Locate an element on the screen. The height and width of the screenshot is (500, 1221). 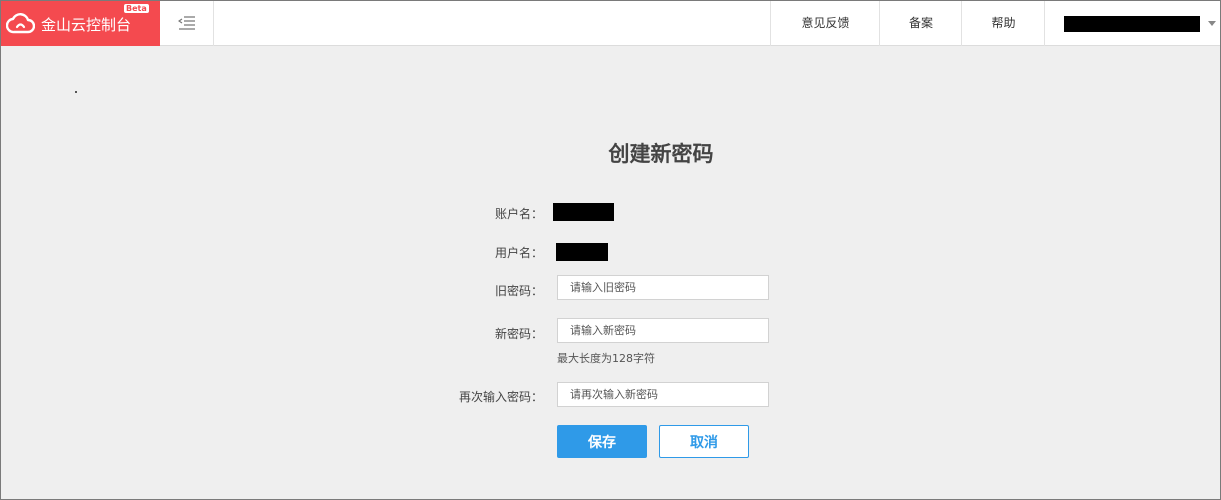
top-bar: 金山云控制台 Beta 意见反馈 备案 帮助 is located at coordinates (610, 23).